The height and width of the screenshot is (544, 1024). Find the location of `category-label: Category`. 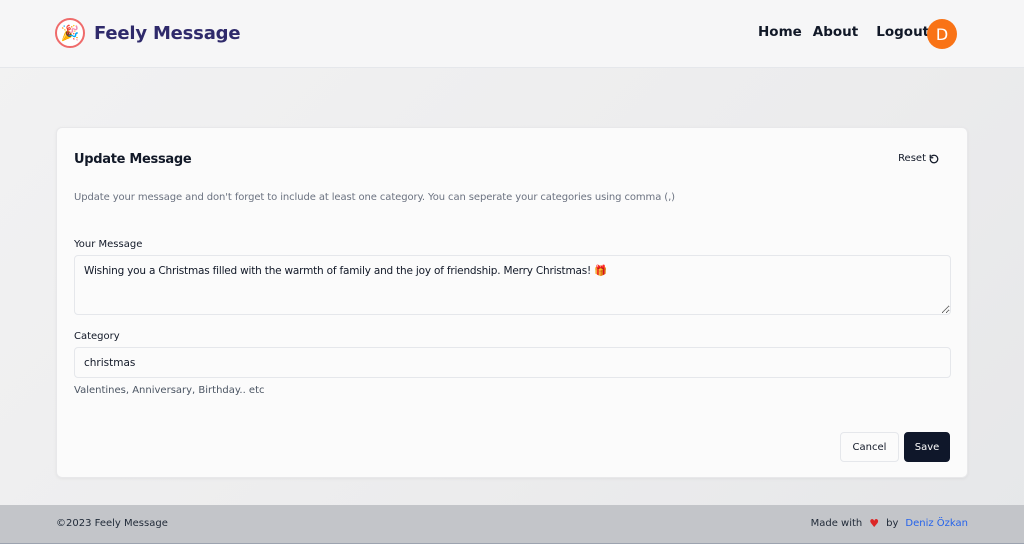

category-label: Category is located at coordinates (97, 336).